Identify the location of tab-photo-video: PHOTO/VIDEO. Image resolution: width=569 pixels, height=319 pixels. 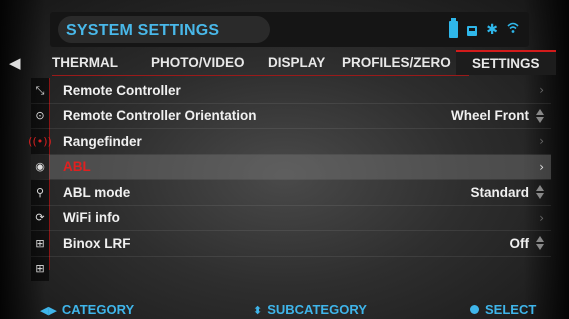
(198, 62).